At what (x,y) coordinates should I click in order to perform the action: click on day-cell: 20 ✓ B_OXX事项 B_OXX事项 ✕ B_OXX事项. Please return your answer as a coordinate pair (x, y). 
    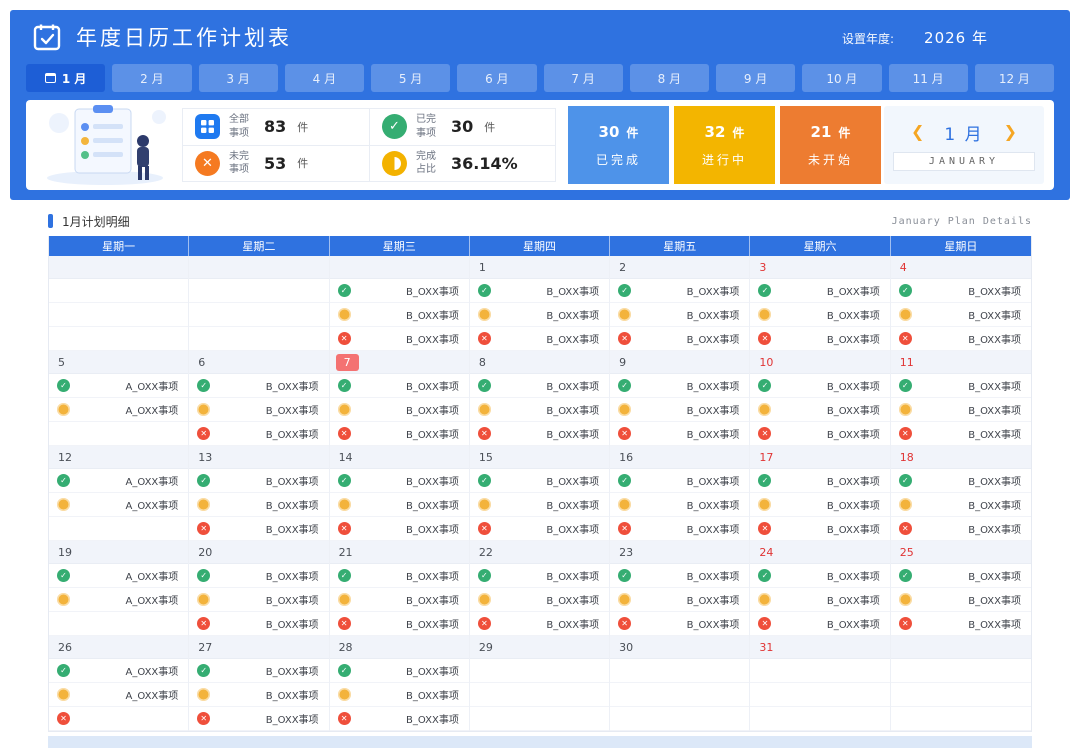
    Looking at the image, I should click on (259, 588).